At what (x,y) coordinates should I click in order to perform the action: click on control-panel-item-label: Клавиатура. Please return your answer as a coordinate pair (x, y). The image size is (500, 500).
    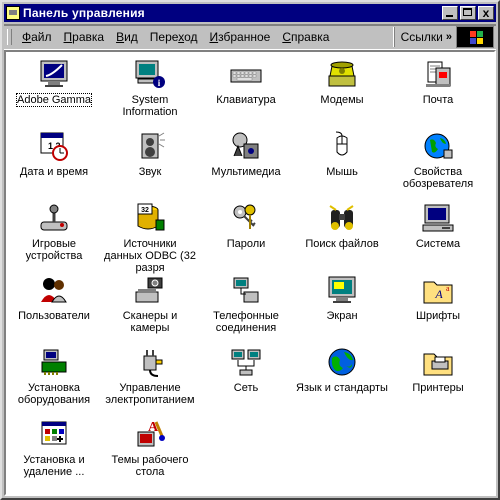
    Looking at the image, I should click on (246, 100).